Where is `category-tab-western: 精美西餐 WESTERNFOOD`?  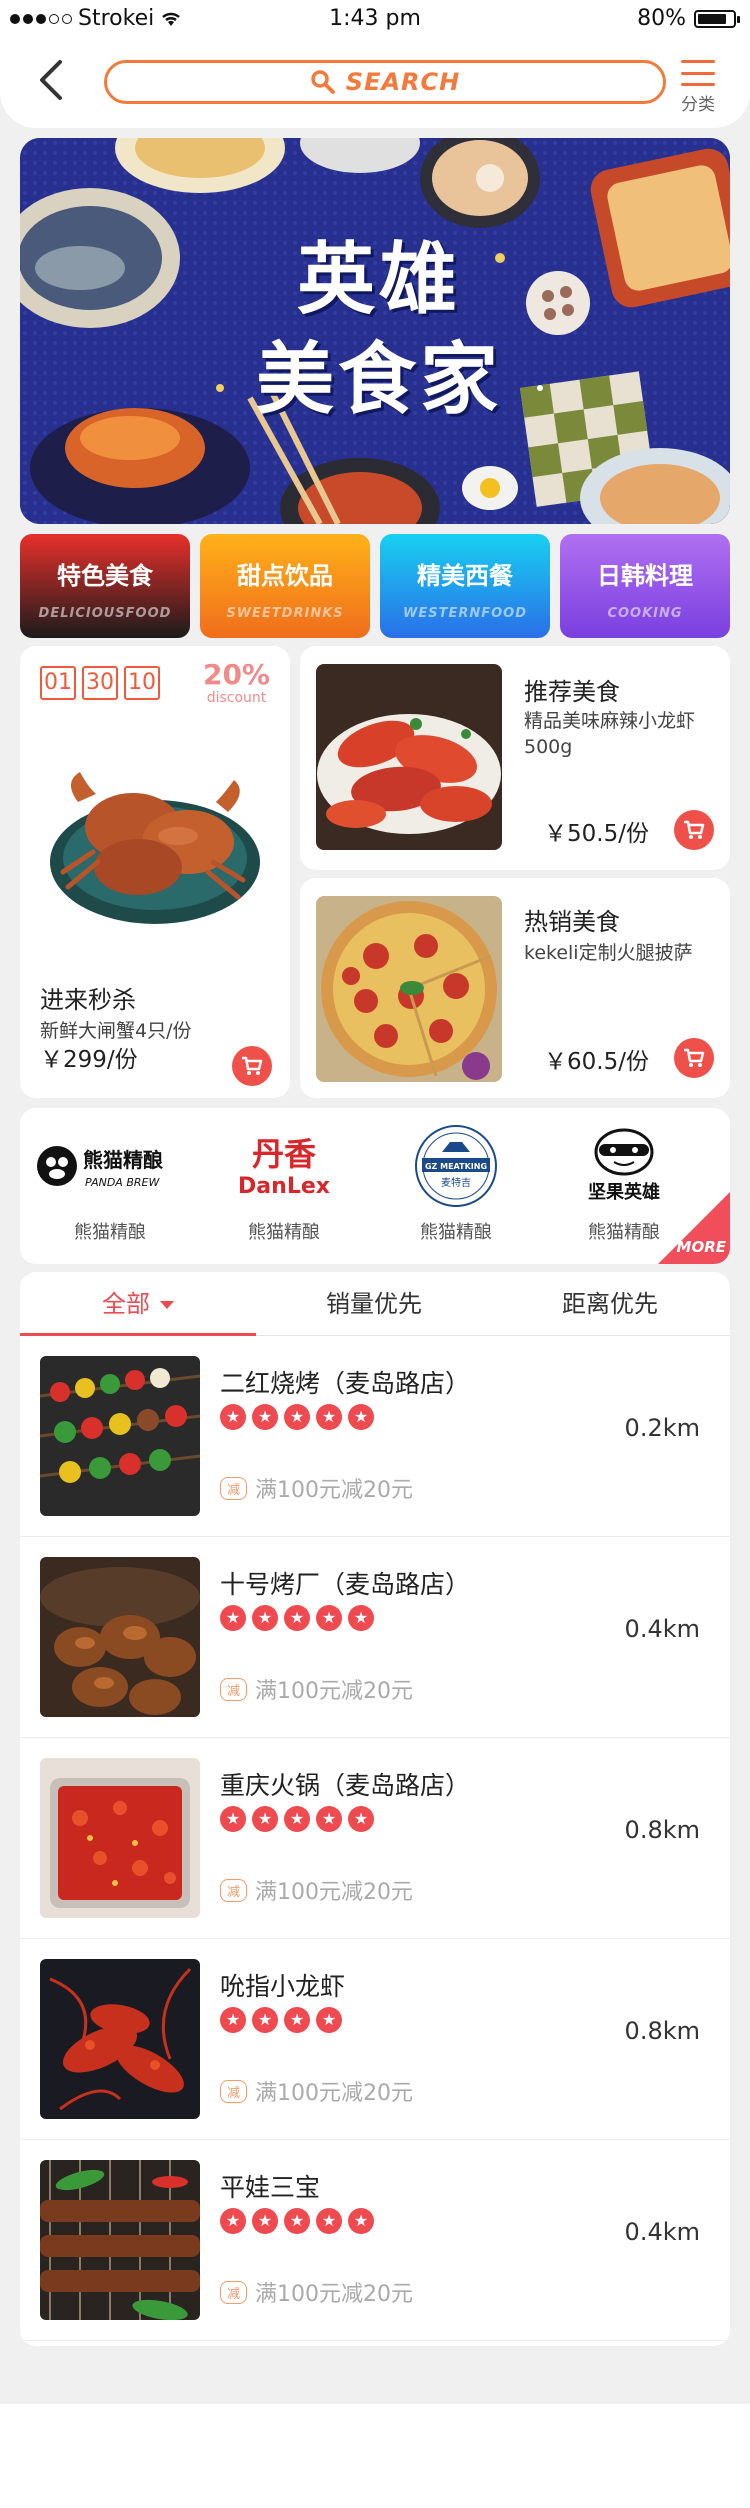
category-tab-western: 精美西餐 WESTERNFOOD is located at coordinates (465, 586).